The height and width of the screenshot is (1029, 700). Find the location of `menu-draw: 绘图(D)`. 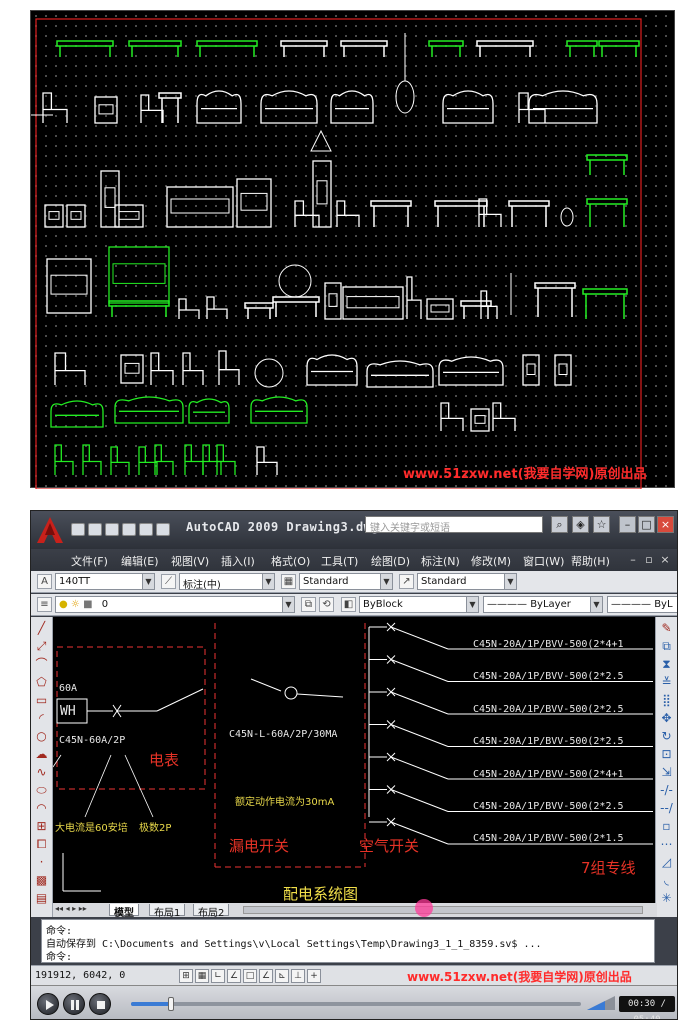

menu-draw: 绘图(D) is located at coordinates (390, 561).